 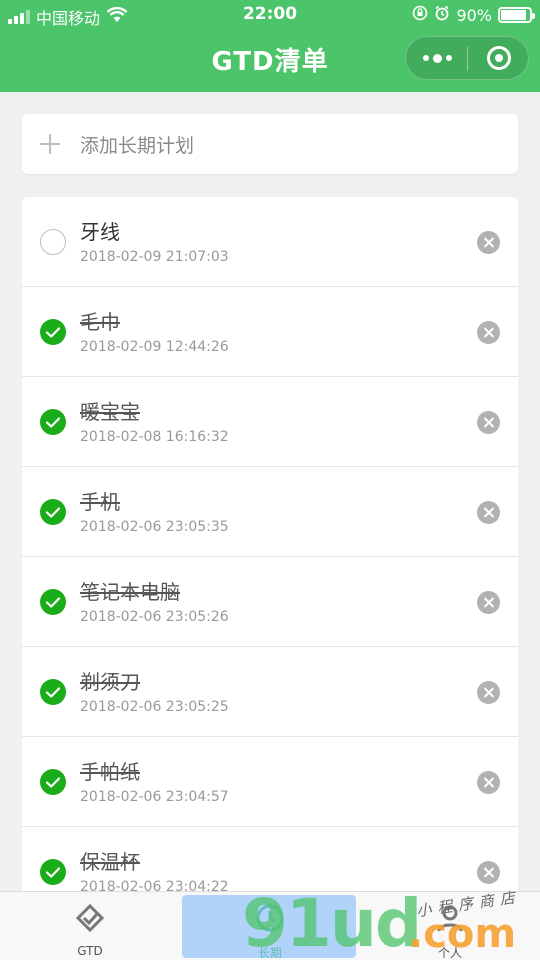 I want to click on item-title: 剃须刀, so click(x=110, y=682).